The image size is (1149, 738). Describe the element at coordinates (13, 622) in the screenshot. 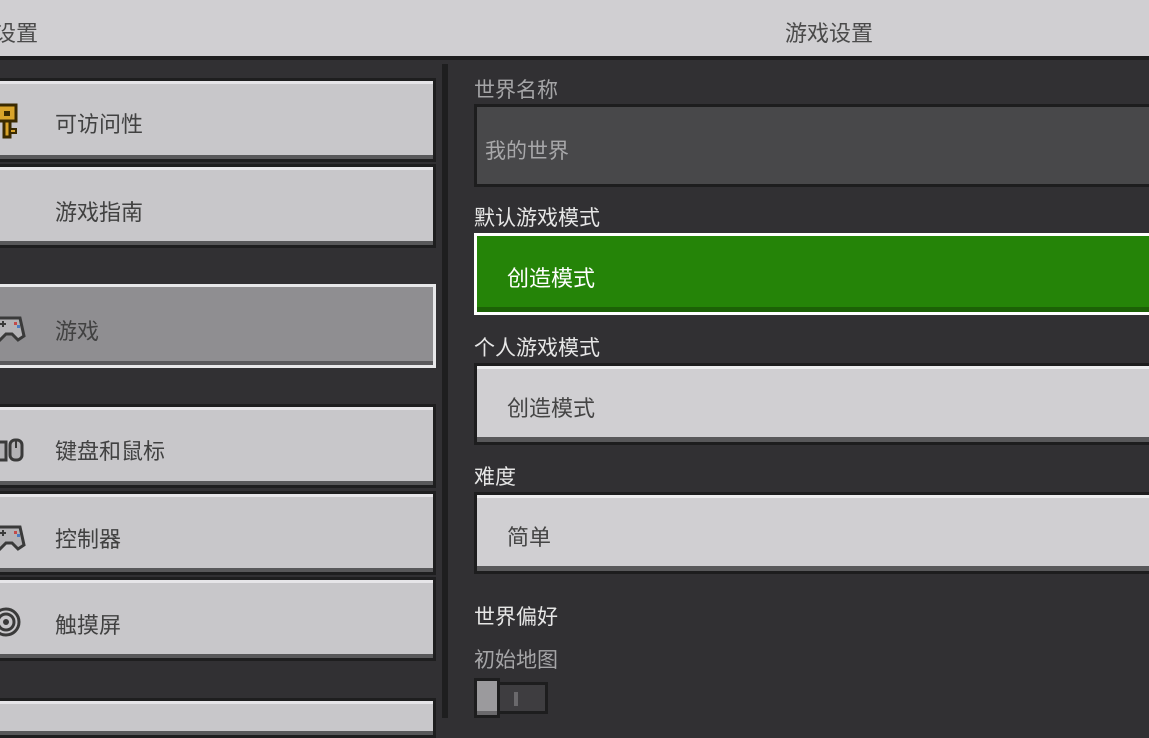

I see `touch-icon` at that location.